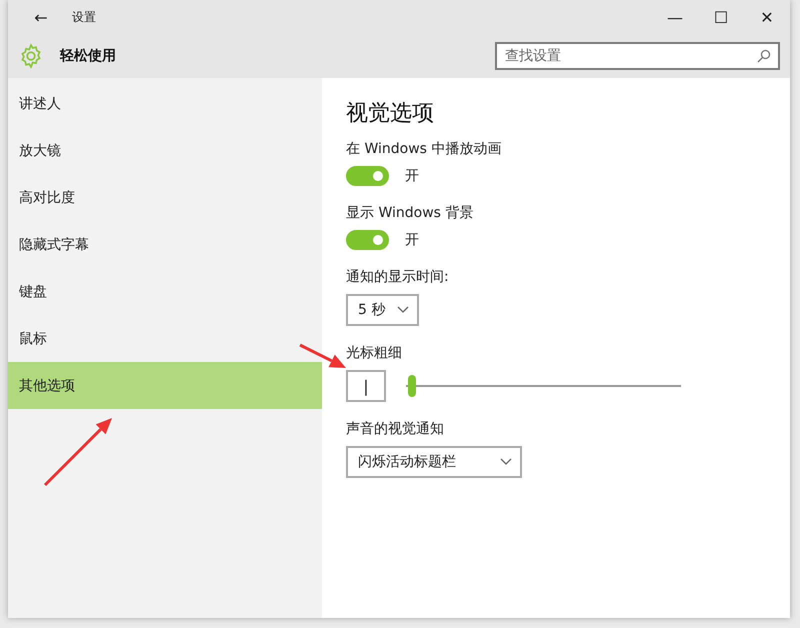 The height and width of the screenshot is (628, 800). What do you see at coordinates (41, 17) in the screenshot?
I see `back-button: ←` at bounding box center [41, 17].